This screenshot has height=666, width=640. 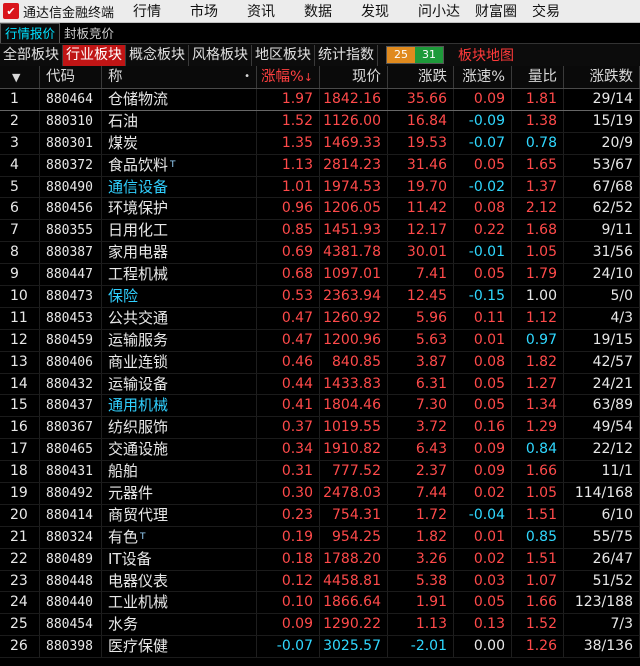 I want to click on row-name-cell: 家用电器, so click(x=179, y=253).